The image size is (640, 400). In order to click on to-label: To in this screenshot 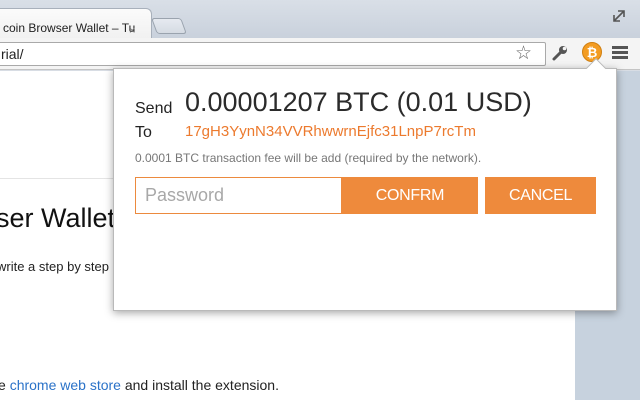, I will do `click(143, 132)`.